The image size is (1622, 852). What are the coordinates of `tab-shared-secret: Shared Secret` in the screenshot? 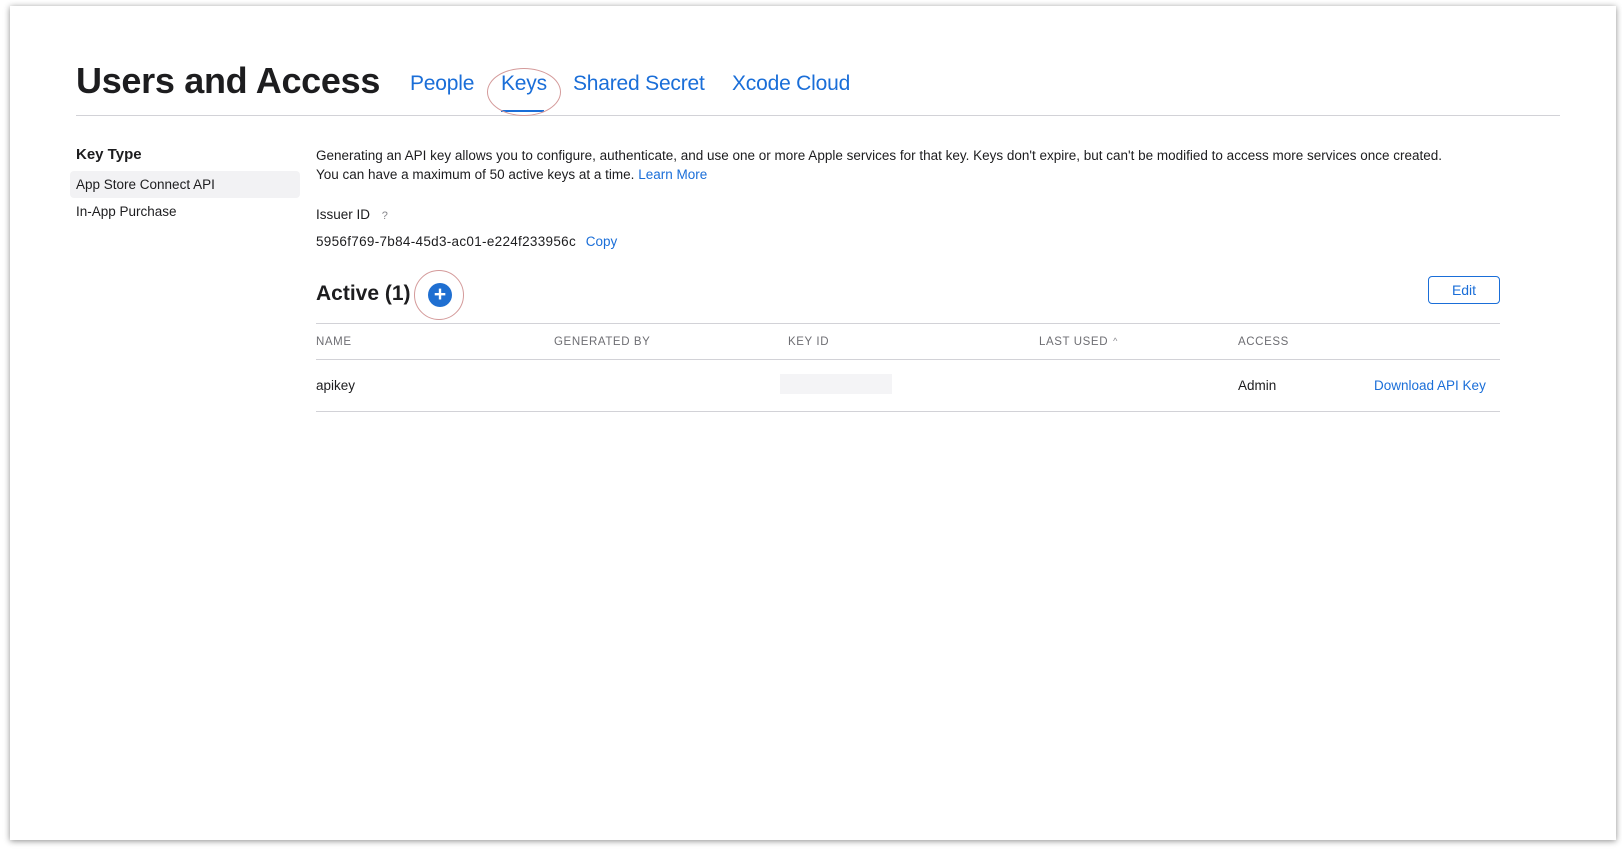 It's located at (639, 84).